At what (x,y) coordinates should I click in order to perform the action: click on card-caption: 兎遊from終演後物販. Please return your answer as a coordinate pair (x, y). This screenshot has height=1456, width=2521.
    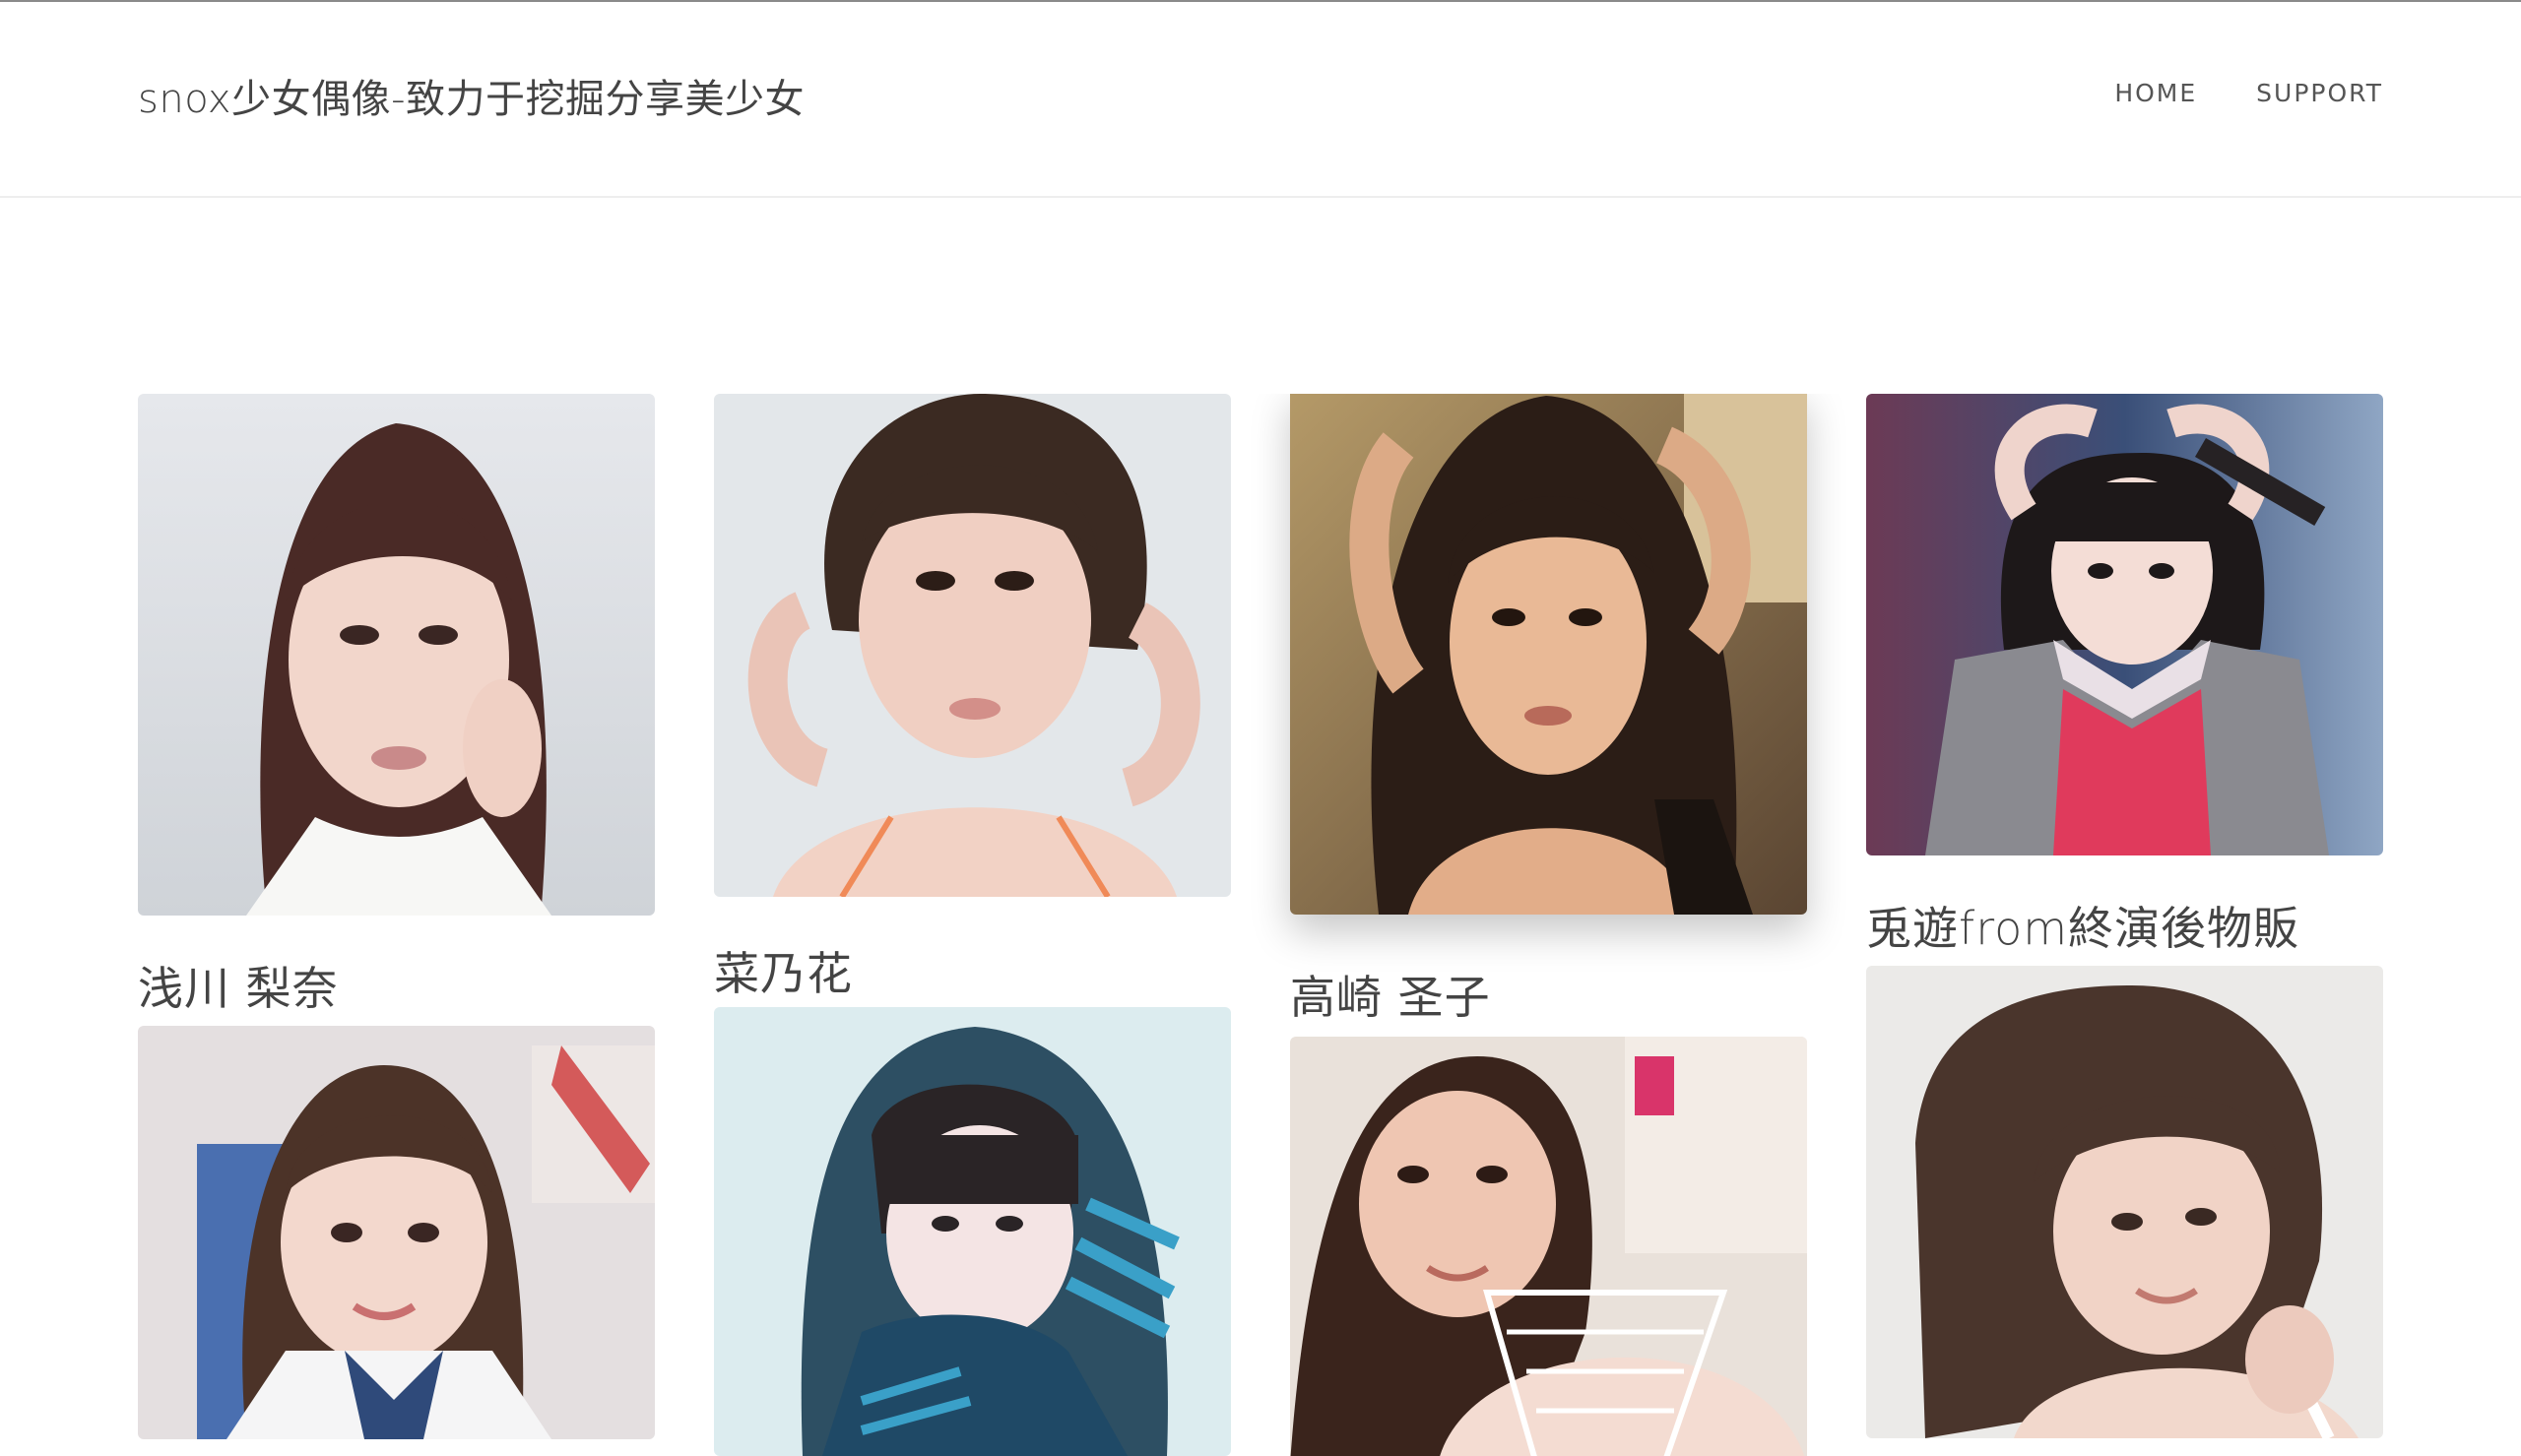
    Looking at the image, I should click on (2083, 928).